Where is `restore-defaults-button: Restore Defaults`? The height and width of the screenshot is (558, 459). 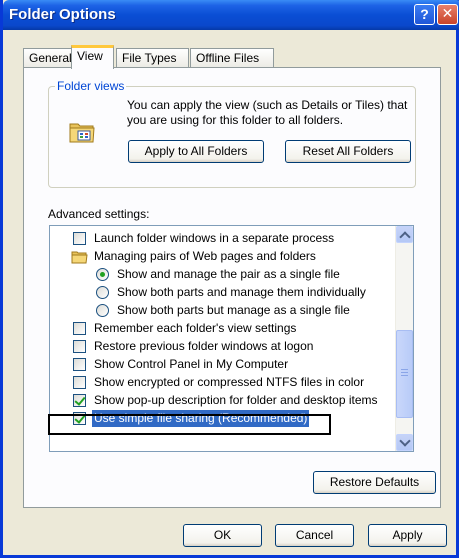 restore-defaults-button: Restore Defaults is located at coordinates (374, 482).